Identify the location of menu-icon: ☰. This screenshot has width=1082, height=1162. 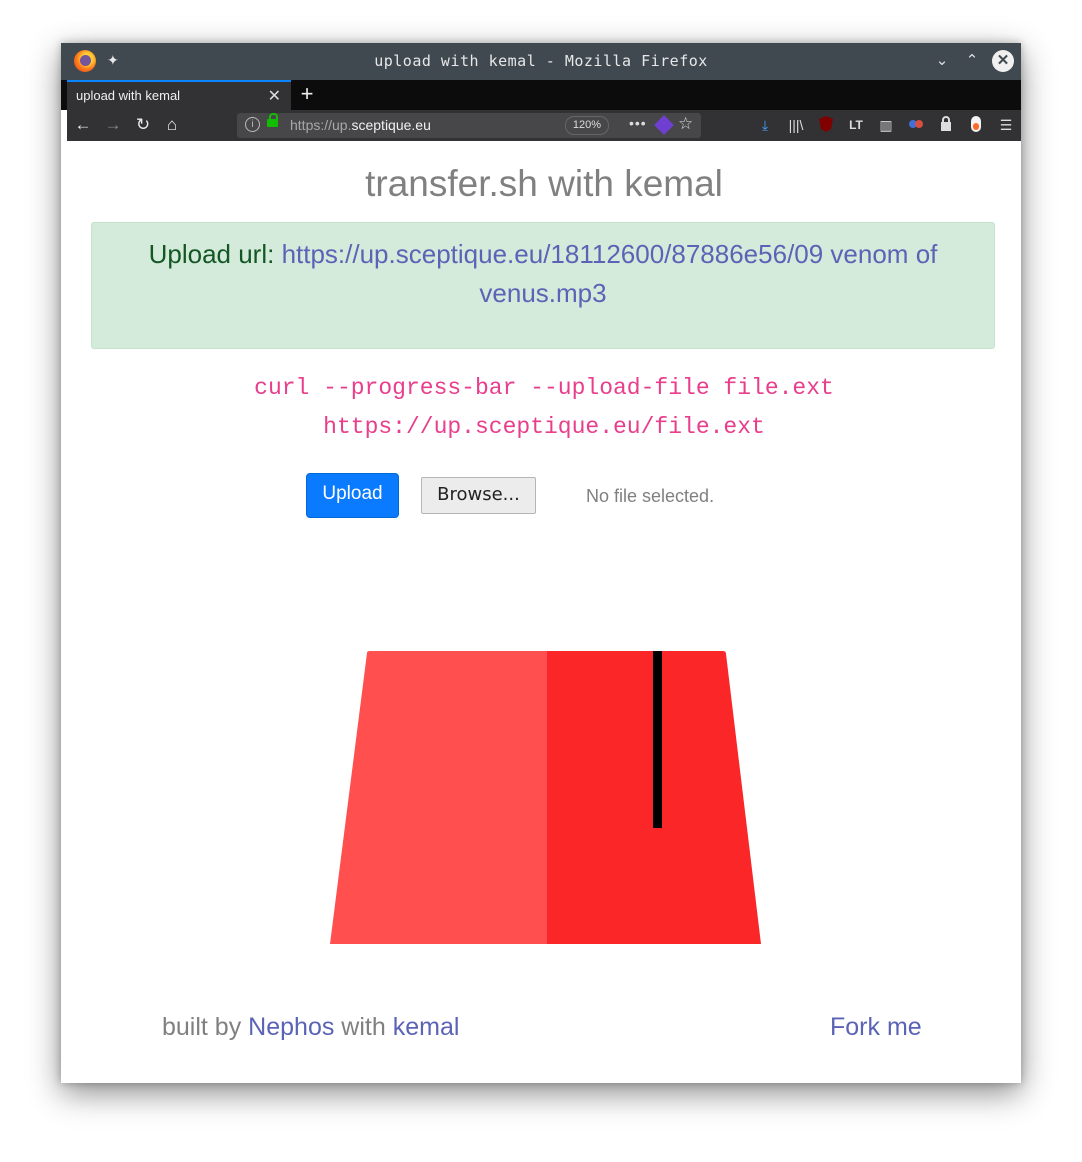
(1006, 125).